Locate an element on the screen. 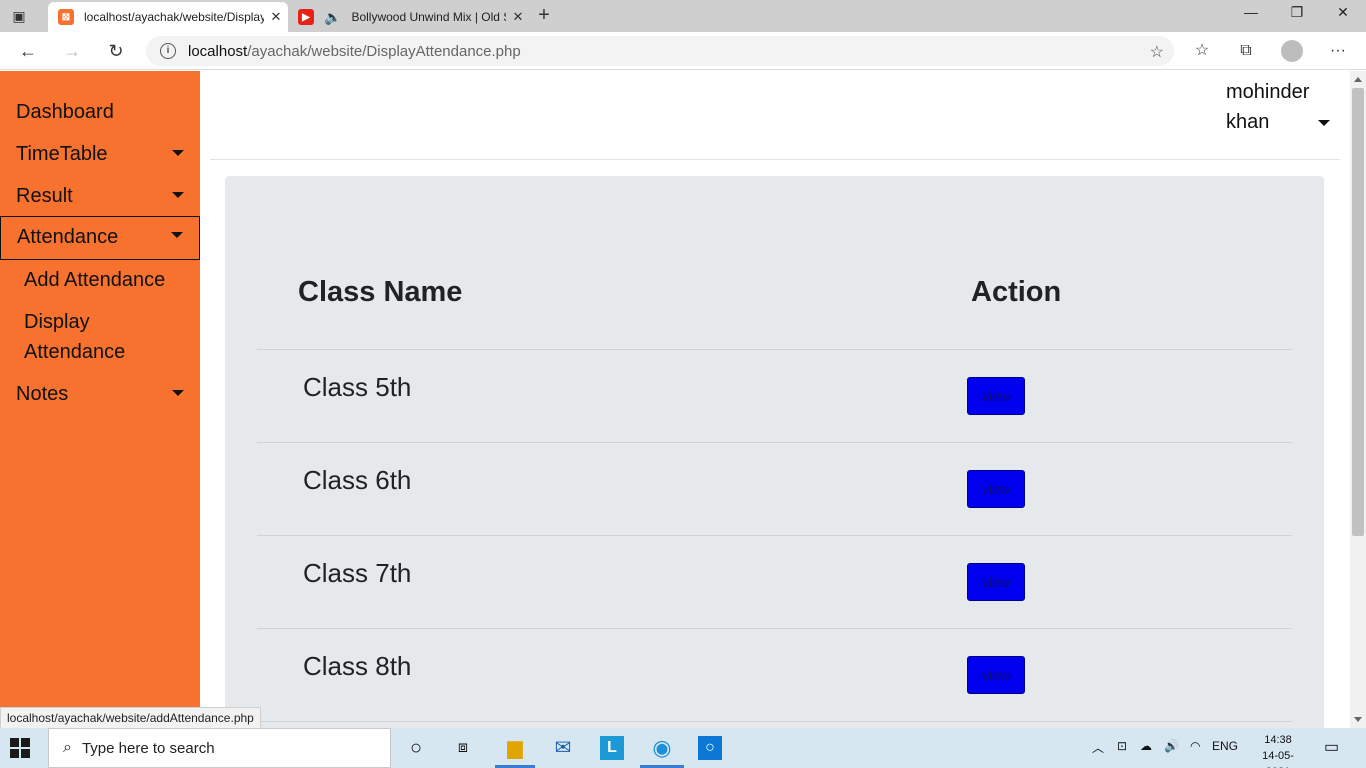  sidebar-item-result: Result is located at coordinates (100, 196).